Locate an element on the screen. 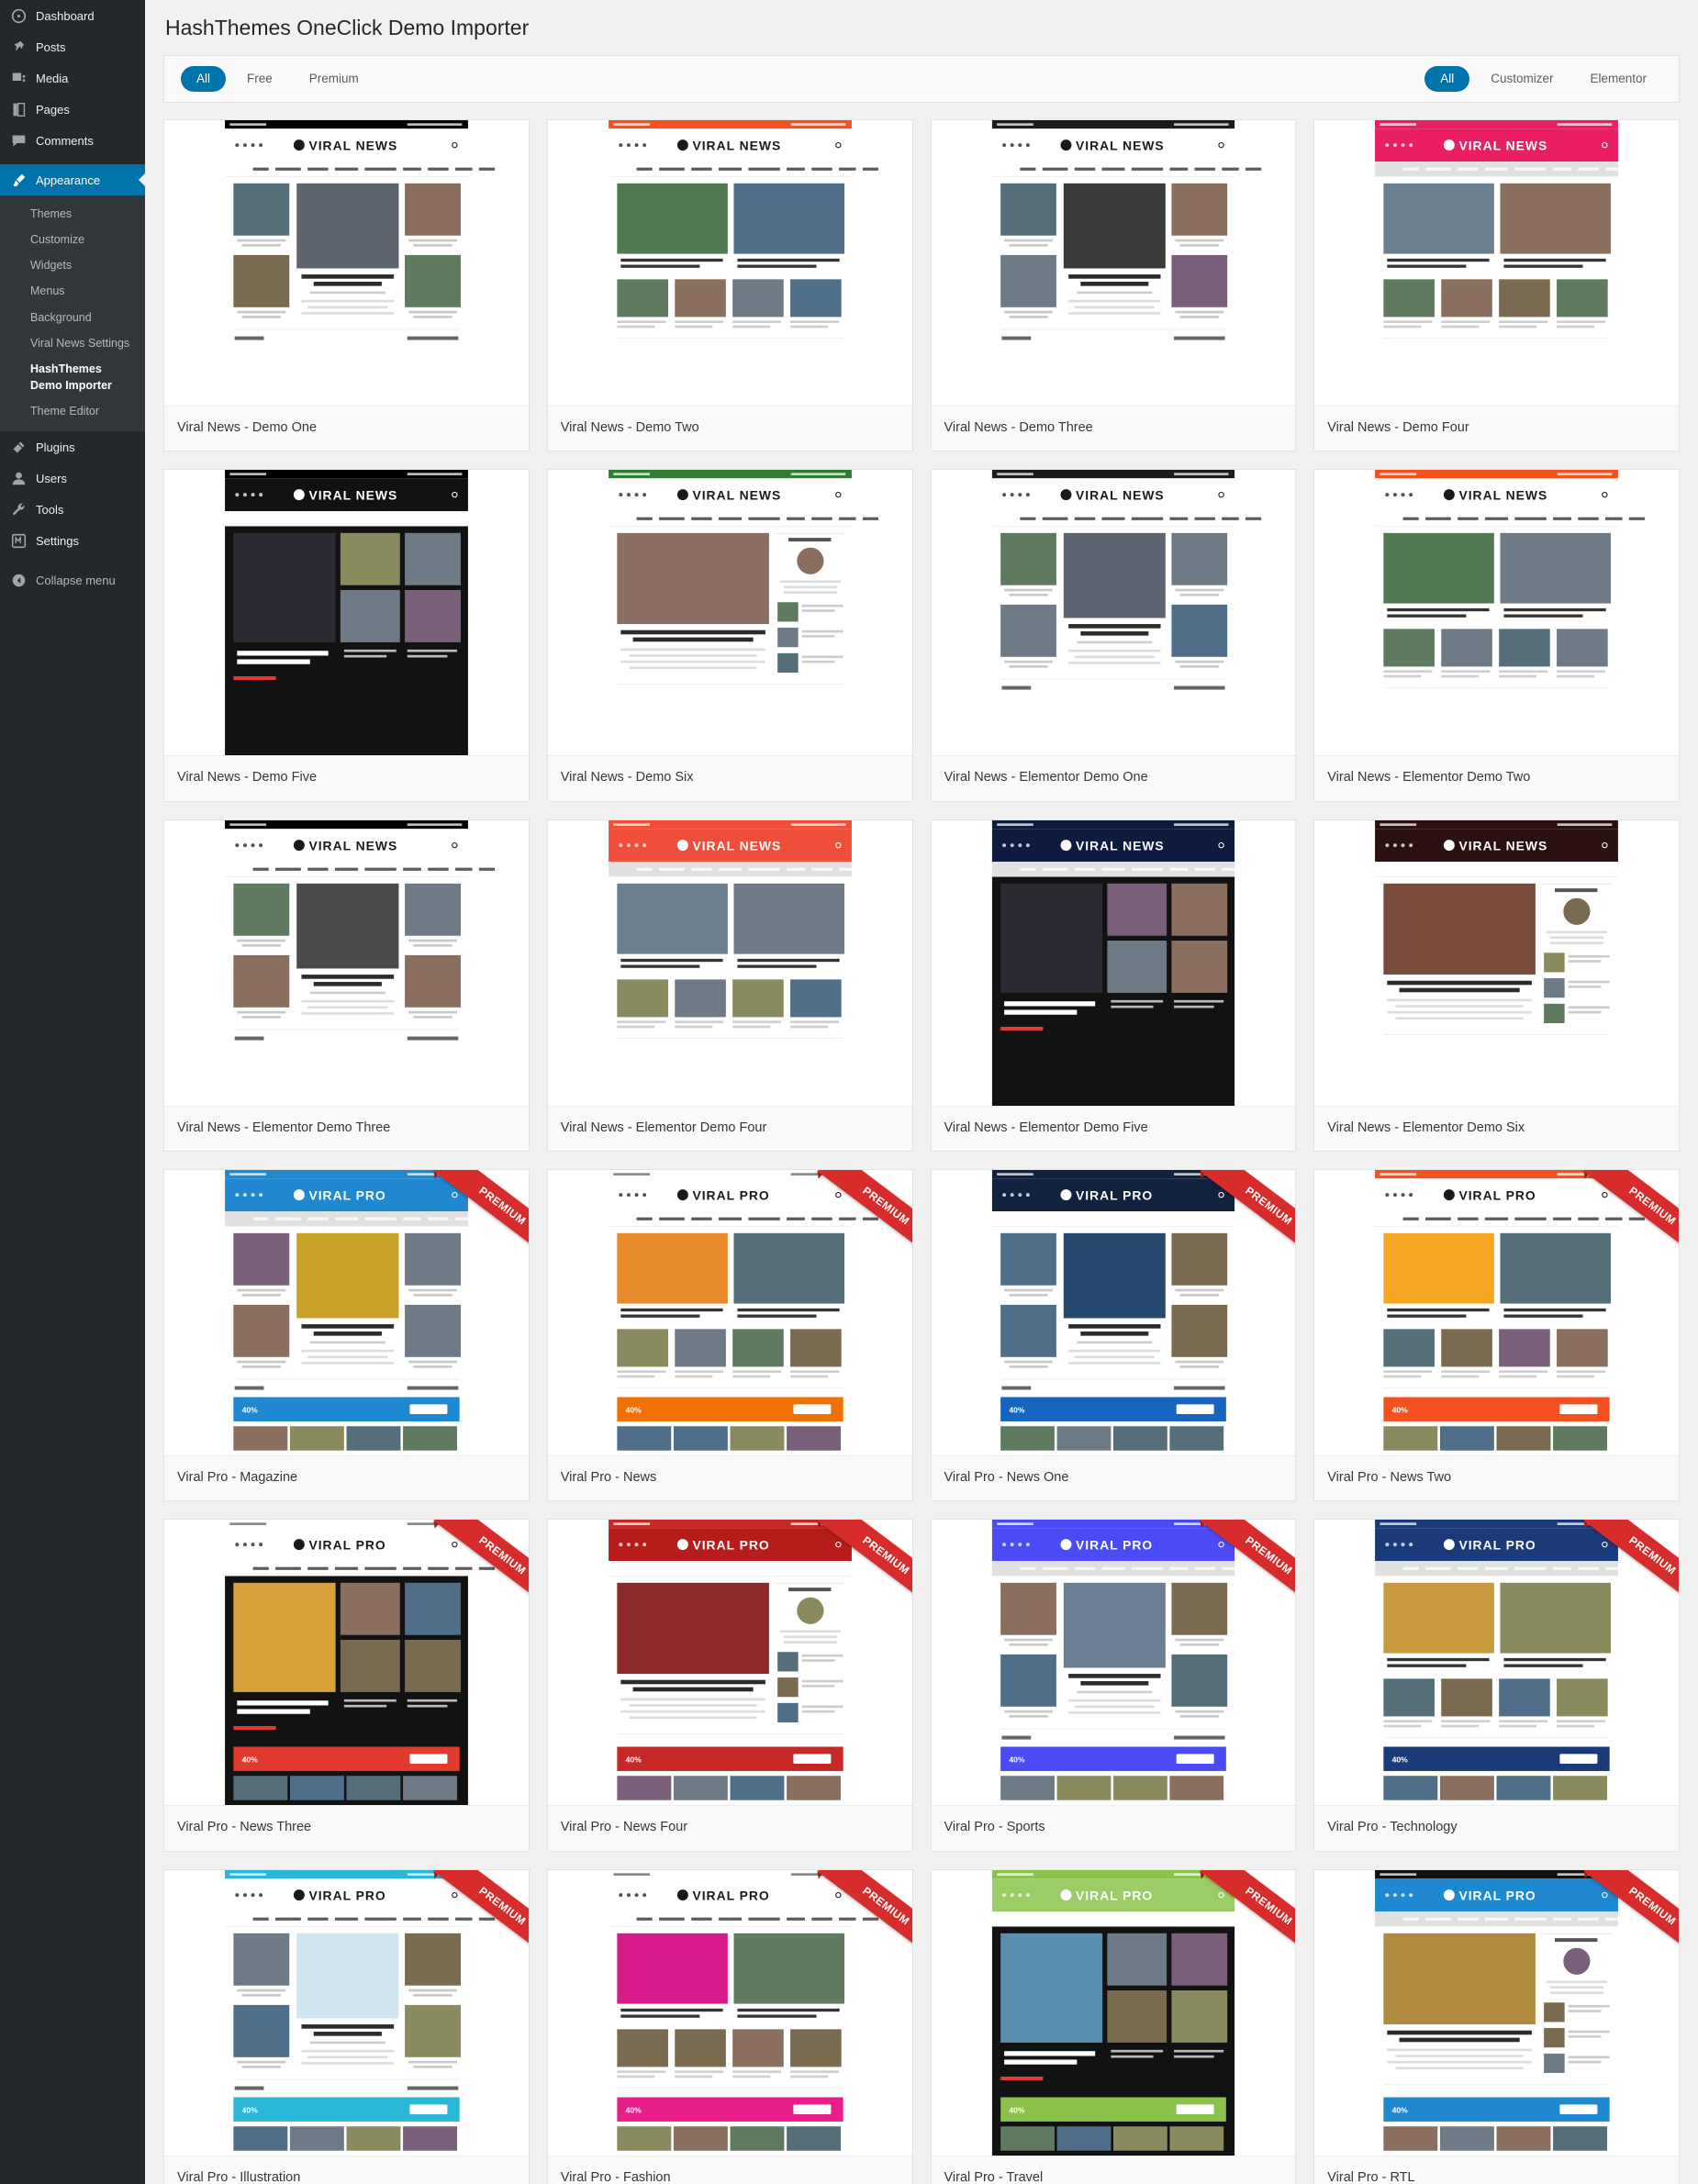 The image size is (1698, 2184). demo-card-title: Viral Pro - News Four is located at coordinates (624, 1827).